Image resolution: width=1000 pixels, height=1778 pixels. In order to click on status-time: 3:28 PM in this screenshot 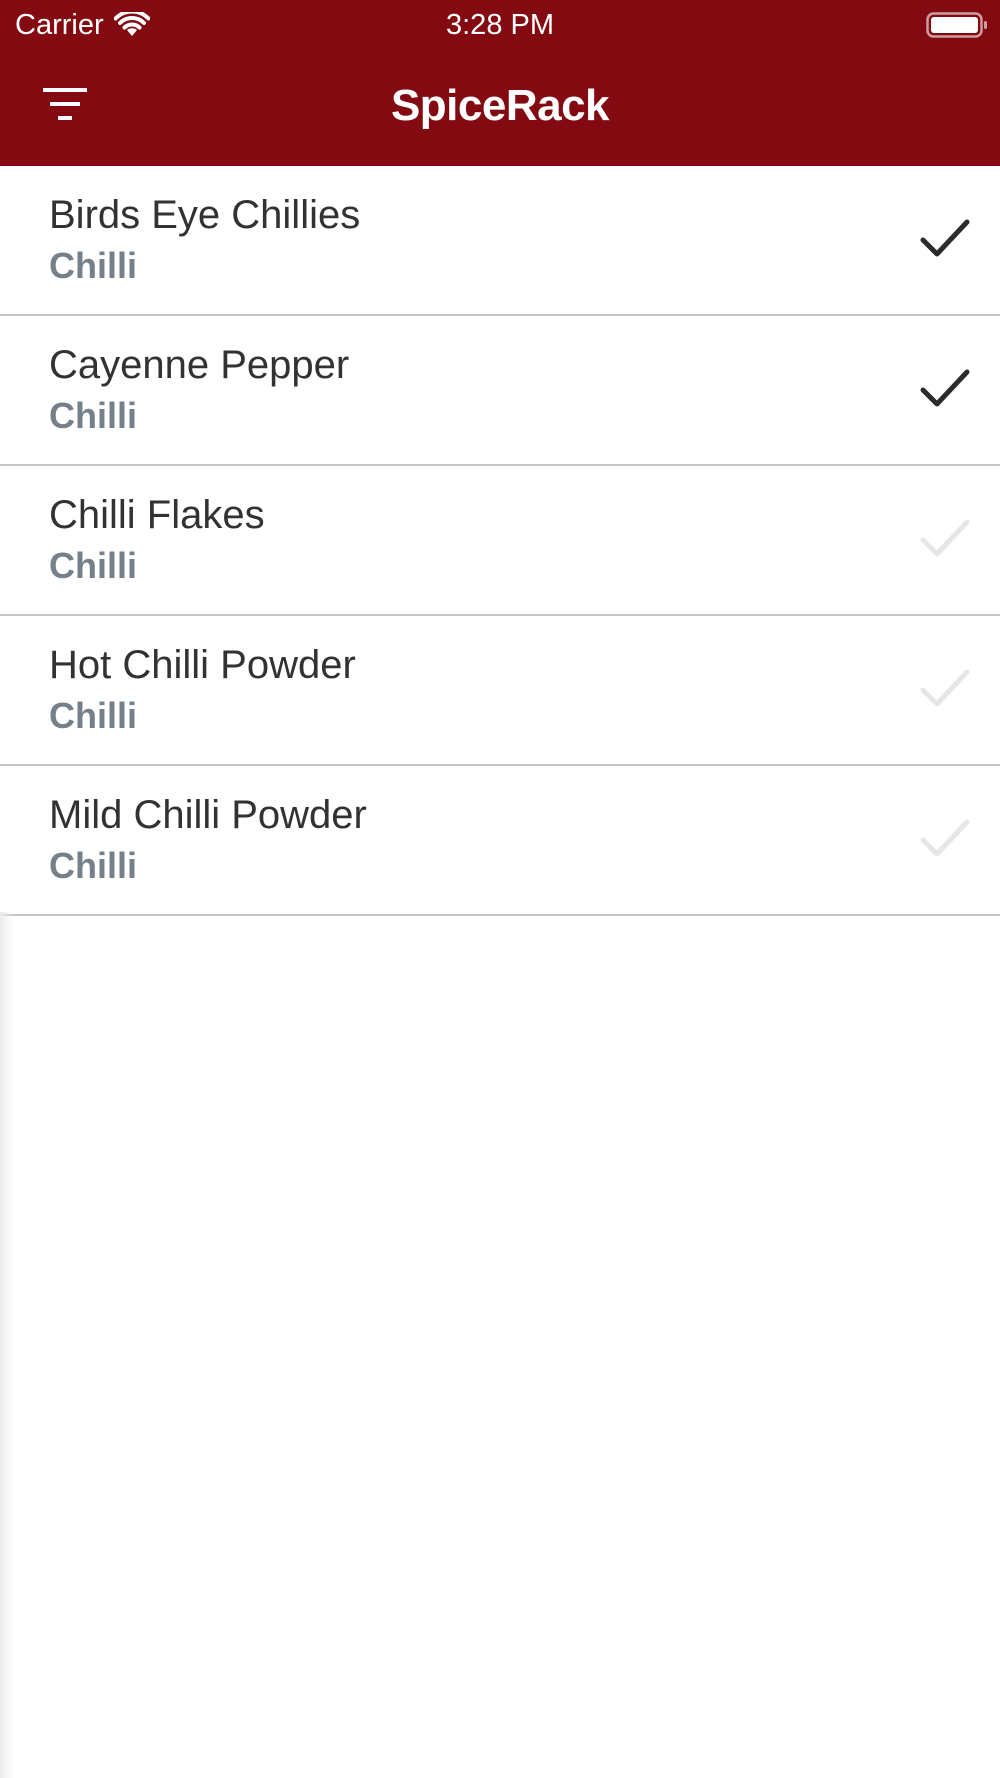, I will do `click(500, 25)`.